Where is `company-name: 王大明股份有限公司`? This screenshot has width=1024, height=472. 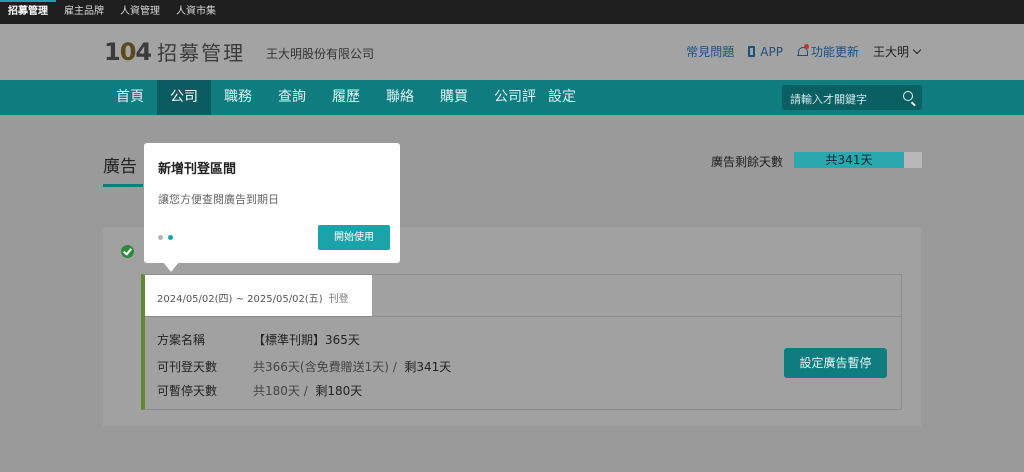
company-name: 王大明股份有限公司 is located at coordinates (320, 54).